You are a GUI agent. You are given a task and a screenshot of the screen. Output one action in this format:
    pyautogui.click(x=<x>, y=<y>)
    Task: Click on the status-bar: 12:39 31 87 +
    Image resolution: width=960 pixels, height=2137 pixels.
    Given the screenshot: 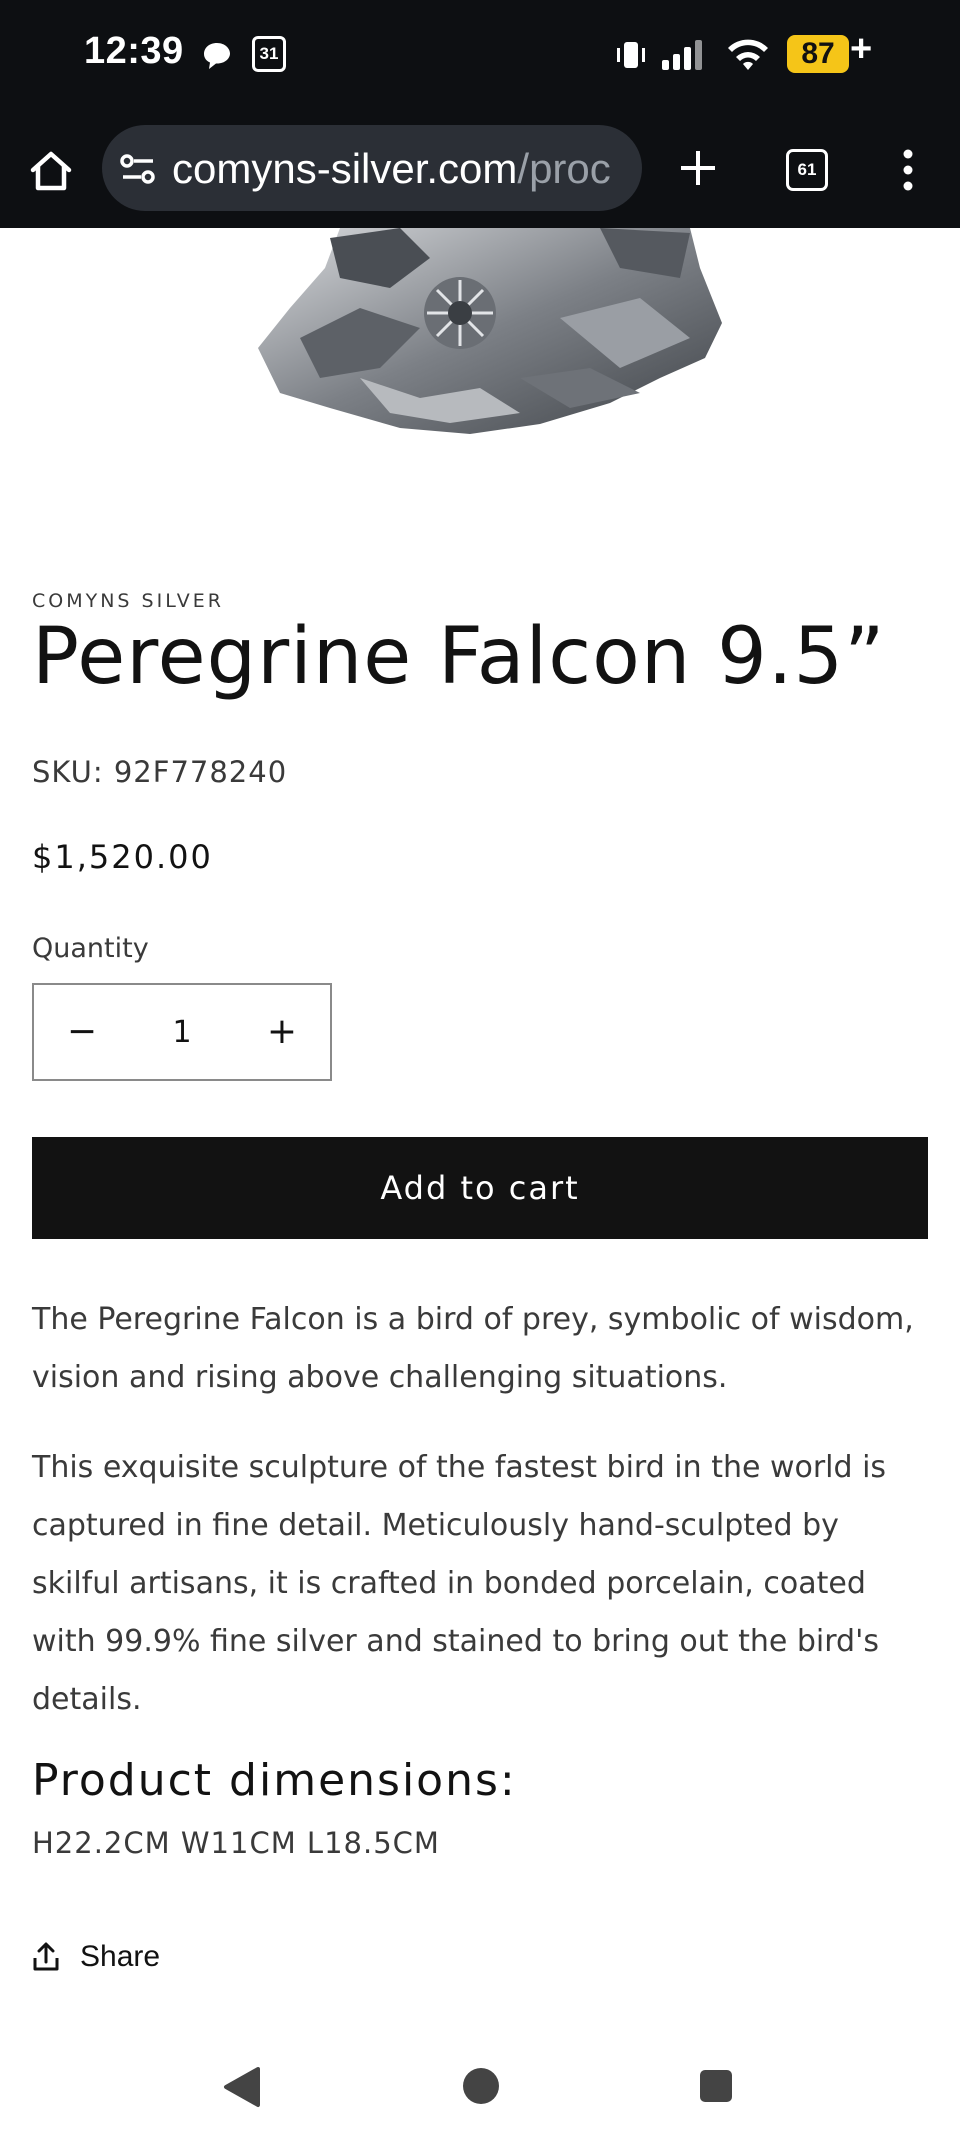 What is the action you would take?
    pyautogui.click(x=480, y=56)
    